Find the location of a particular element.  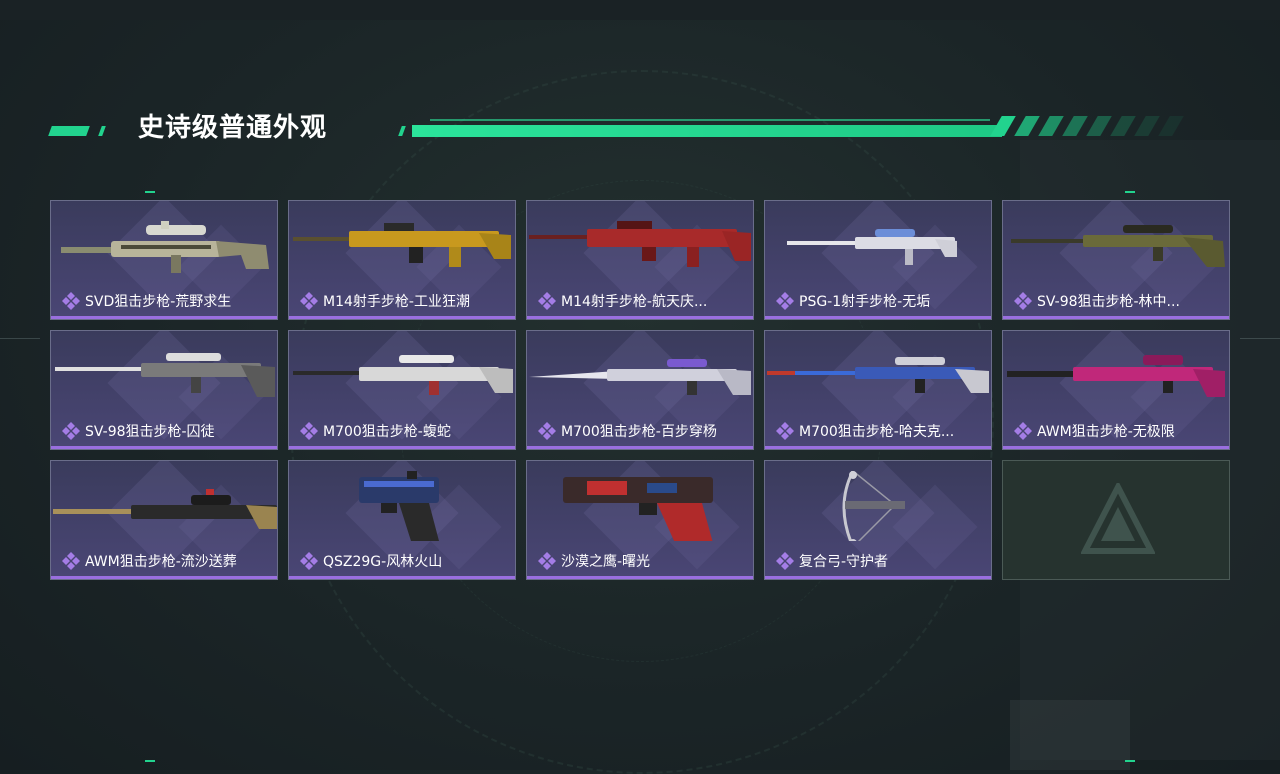

skin-label: 沙漠之鹰-曙光 is located at coordinates (642, 561).